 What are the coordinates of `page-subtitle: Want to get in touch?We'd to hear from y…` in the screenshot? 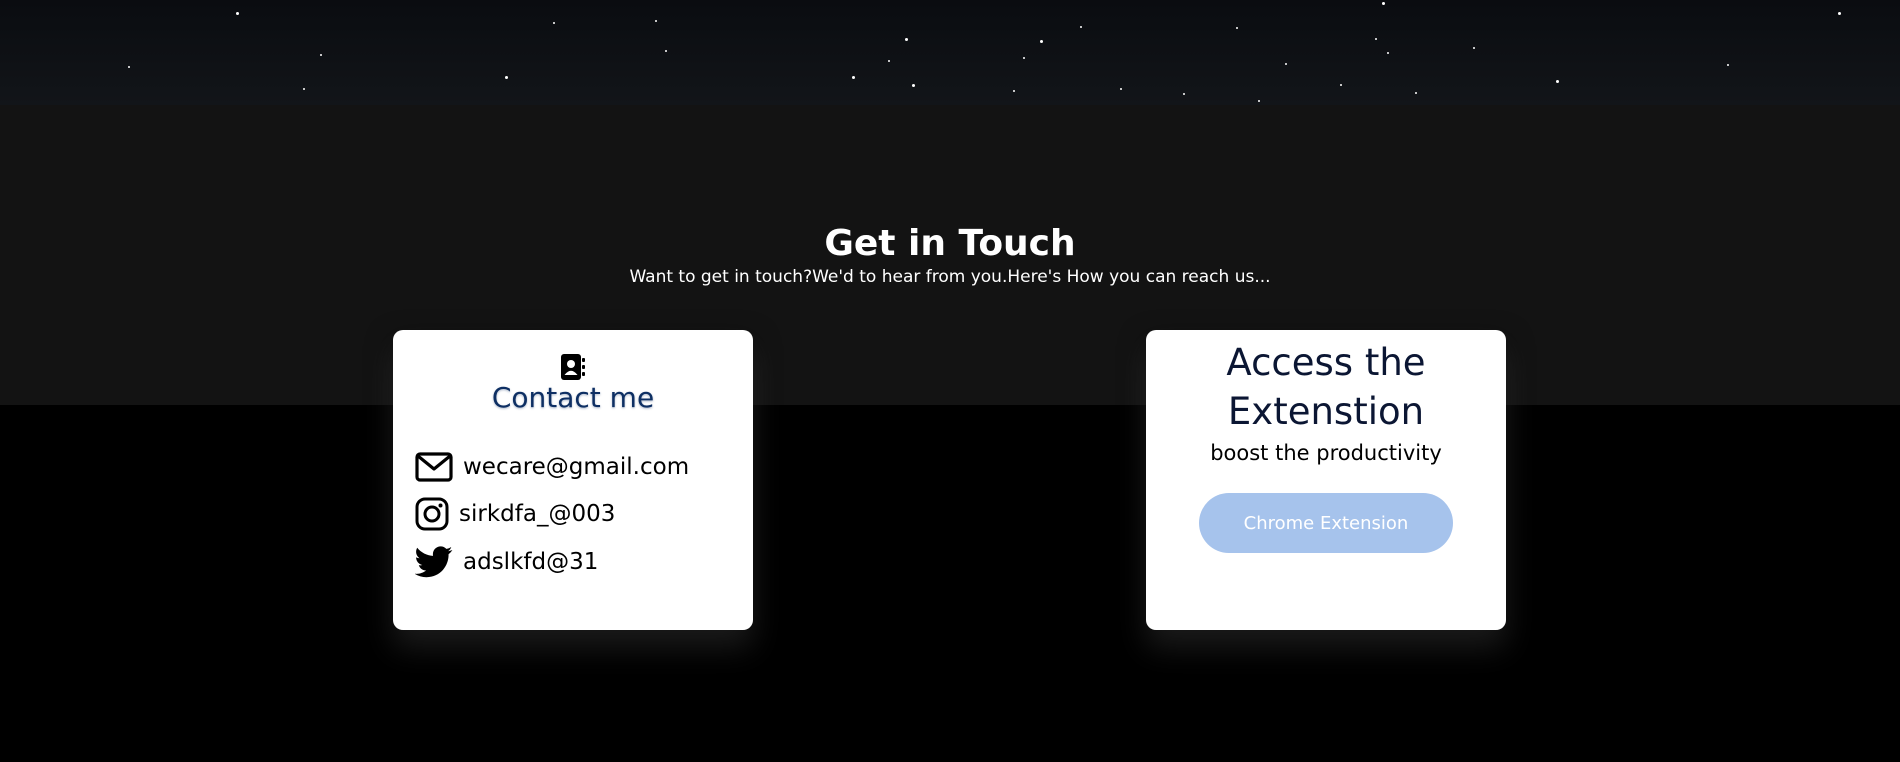 It's located at (950, 277).